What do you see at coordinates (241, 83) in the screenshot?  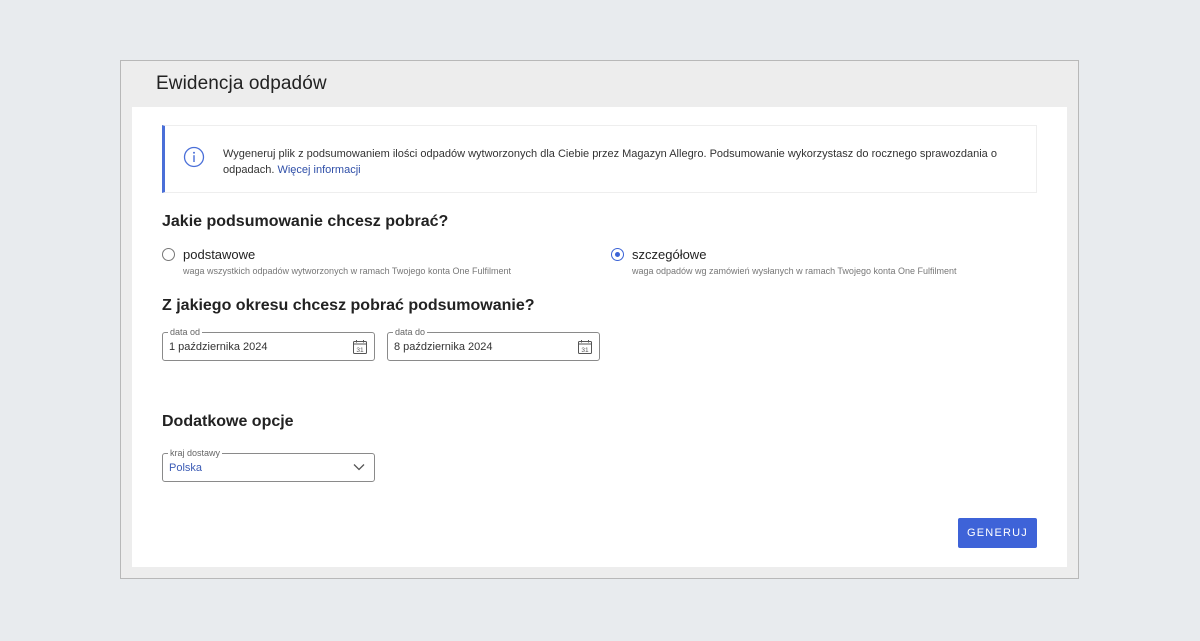 I see `page-title: Ewidencja odpadów` at bounding box center [241, 83].